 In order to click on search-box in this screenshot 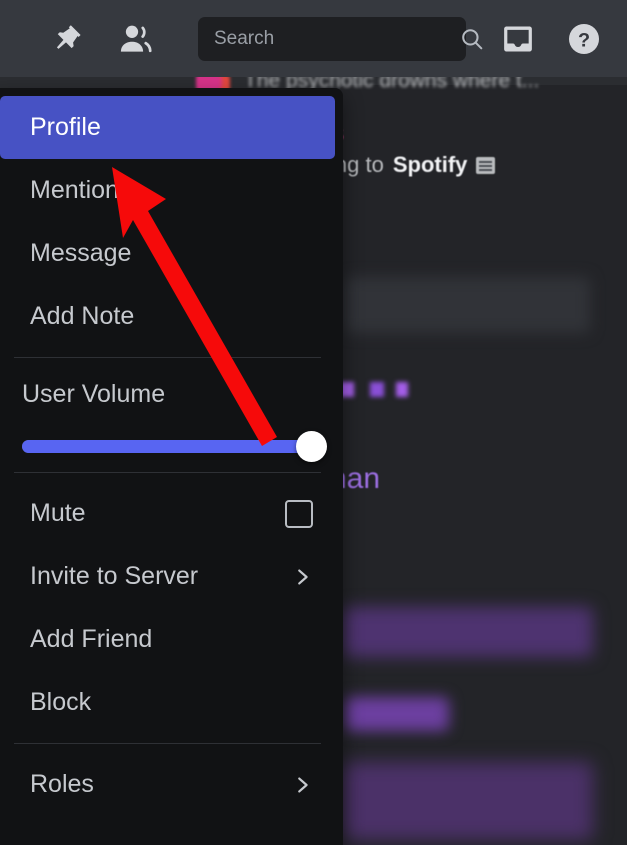, I will do `click(340, 38)`.